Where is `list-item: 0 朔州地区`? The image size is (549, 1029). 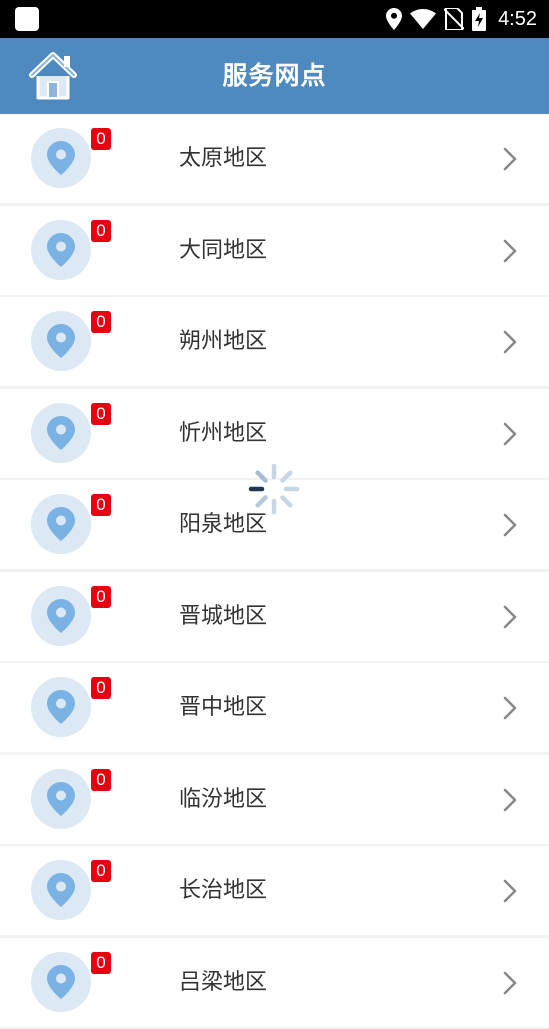 list-item: 0 朔州地区 is located at coordinates (274, 341).